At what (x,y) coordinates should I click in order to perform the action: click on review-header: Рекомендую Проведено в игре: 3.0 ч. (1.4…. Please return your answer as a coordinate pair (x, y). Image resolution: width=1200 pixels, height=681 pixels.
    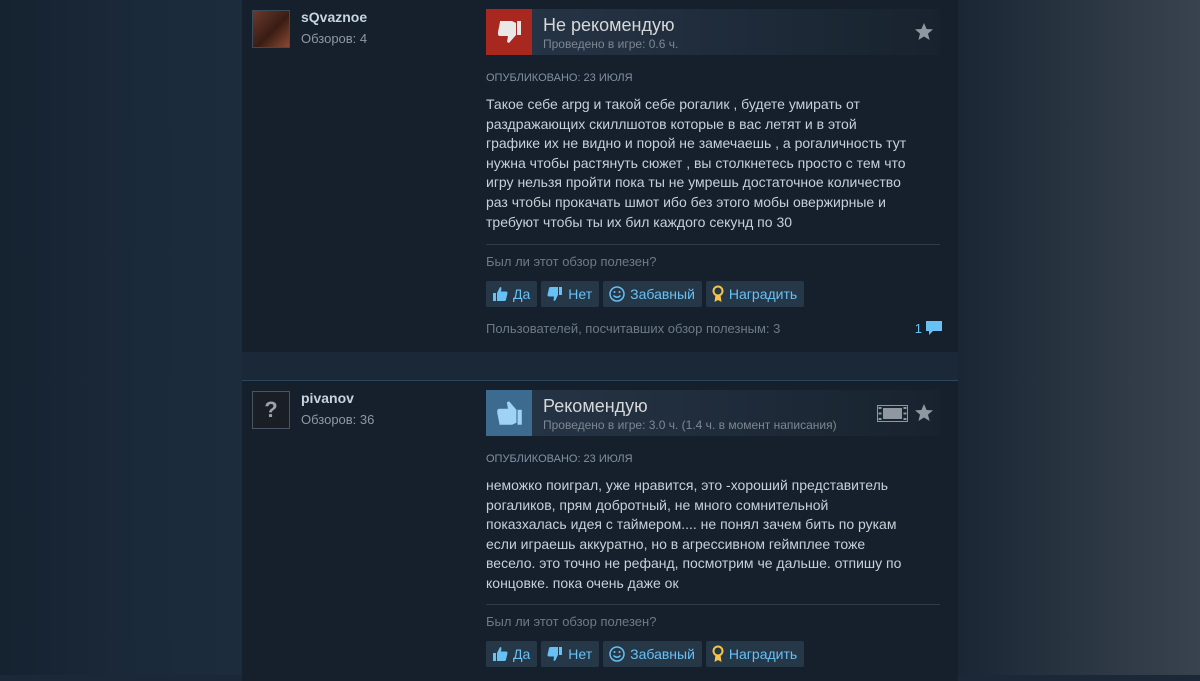
    Looking at the image, I should click on (713, 413).